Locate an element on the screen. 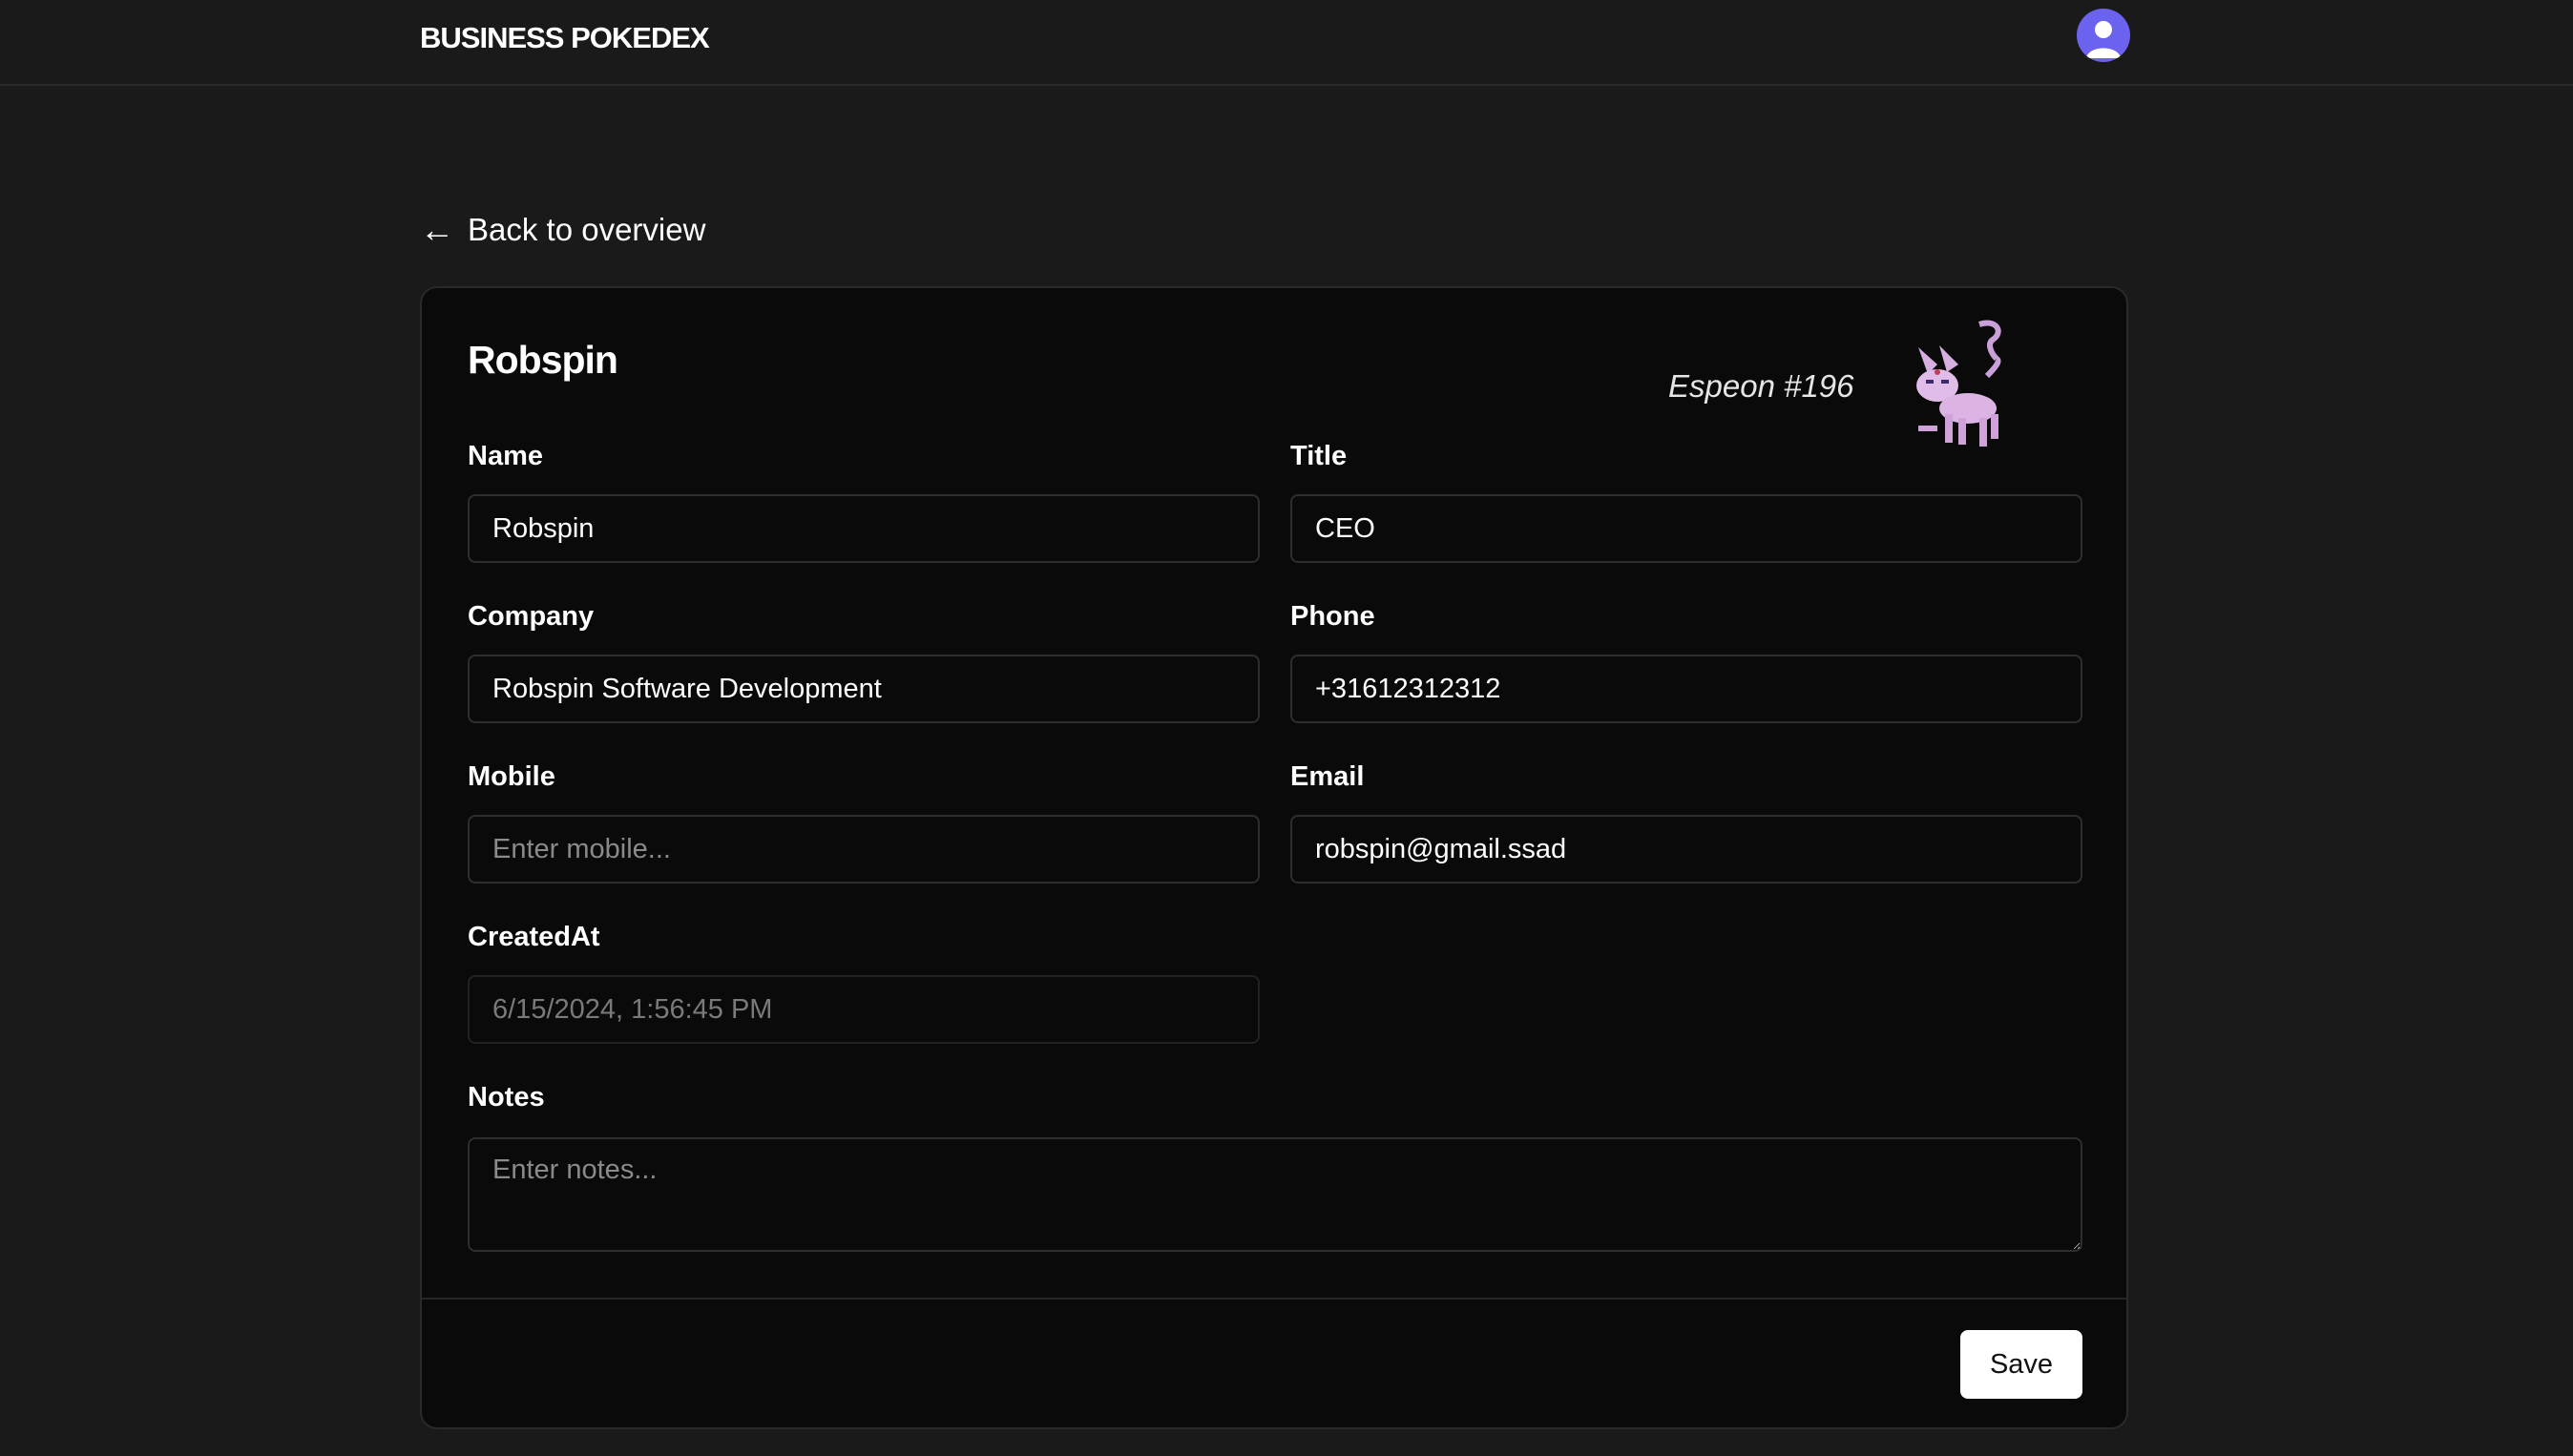  company-label: Company is located at coordinates (532, 616).